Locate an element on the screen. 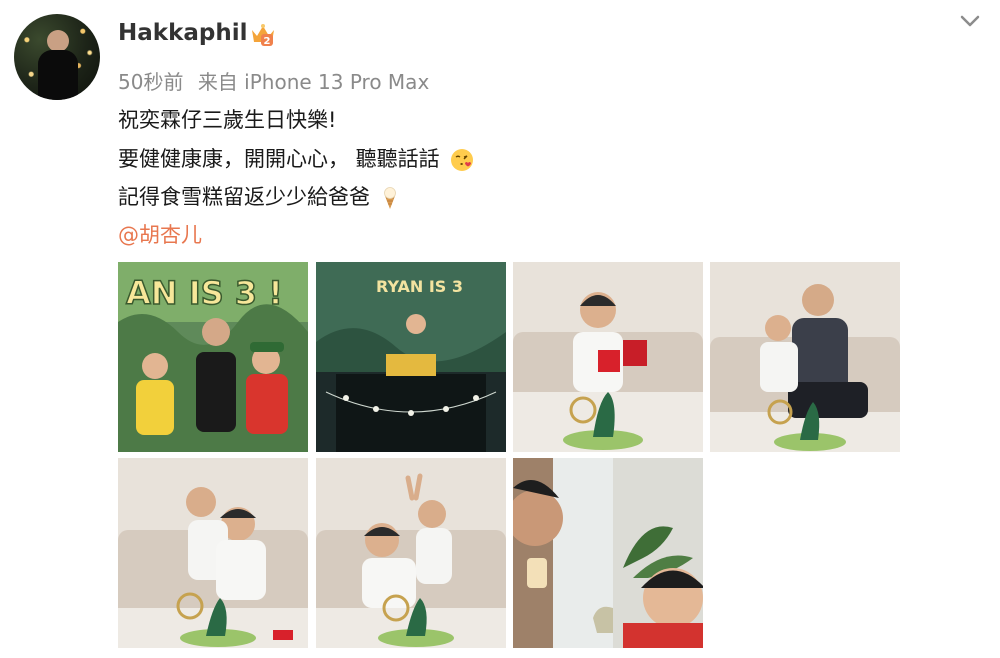 The image size is (1000, 658). photo-1-image: AN IS 3 ! is located at coordinates (213, 357).